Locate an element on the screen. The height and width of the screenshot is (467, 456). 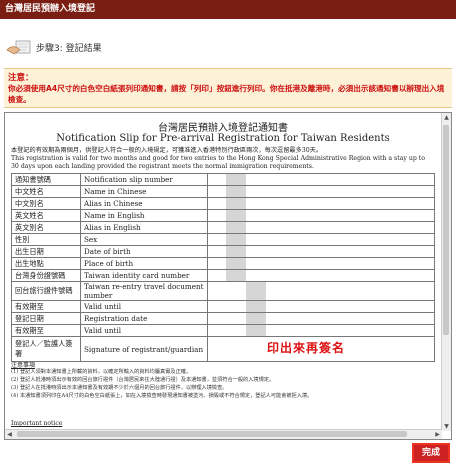
row-label-english: Sex is located at coordinates (144, 239).